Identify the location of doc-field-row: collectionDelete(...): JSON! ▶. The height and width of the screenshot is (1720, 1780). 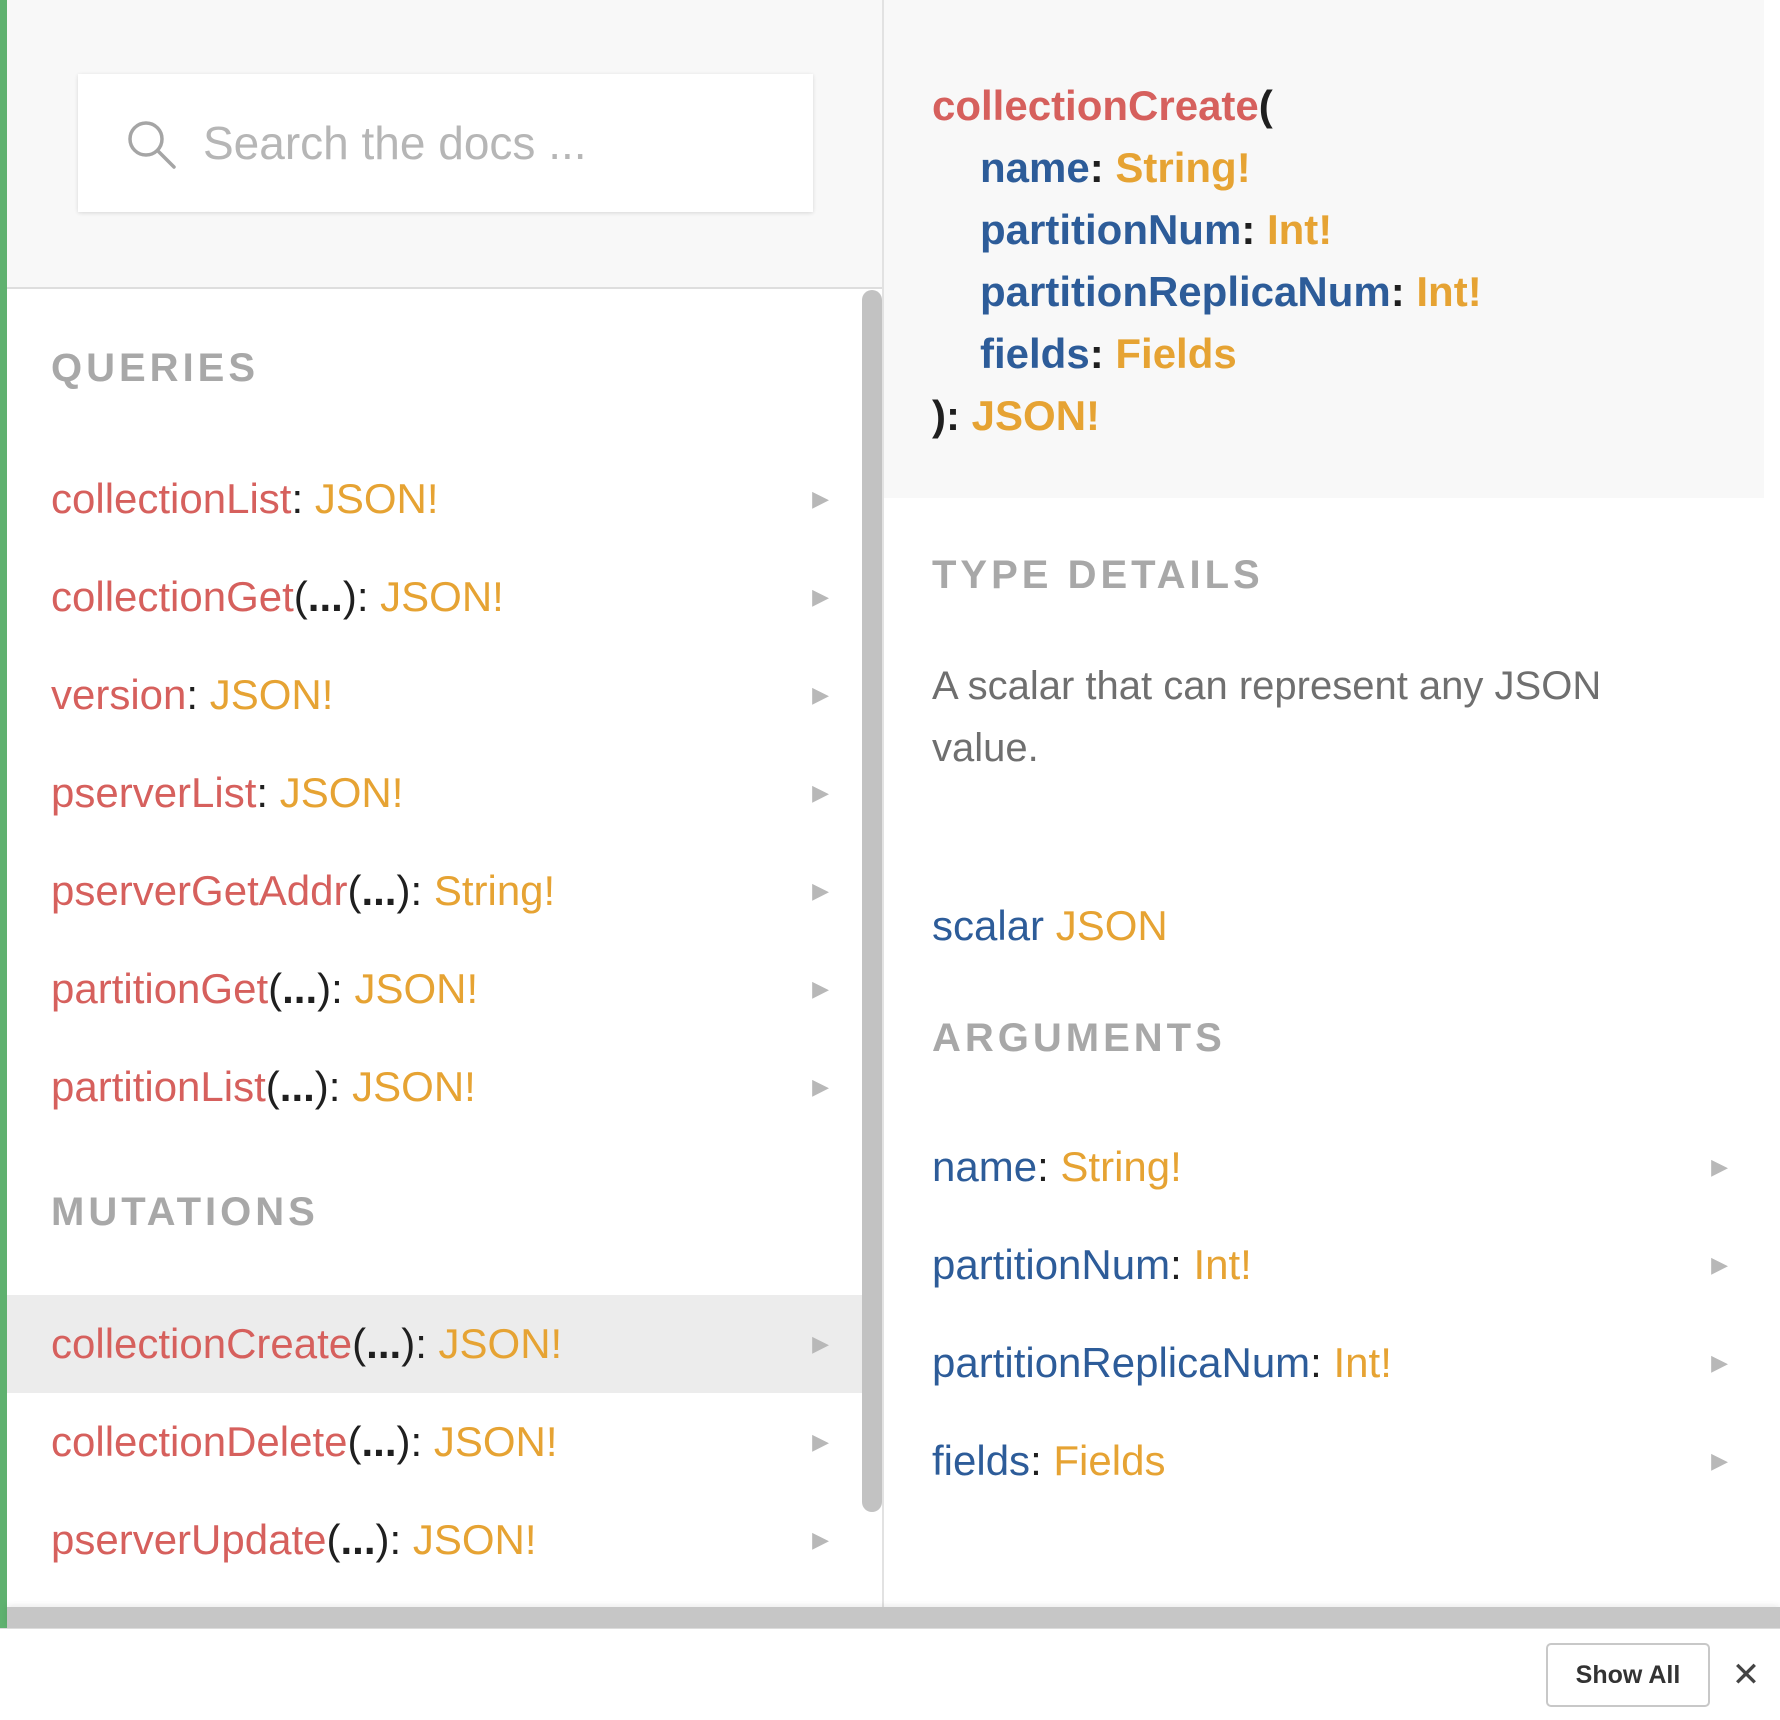
(434, 1442).